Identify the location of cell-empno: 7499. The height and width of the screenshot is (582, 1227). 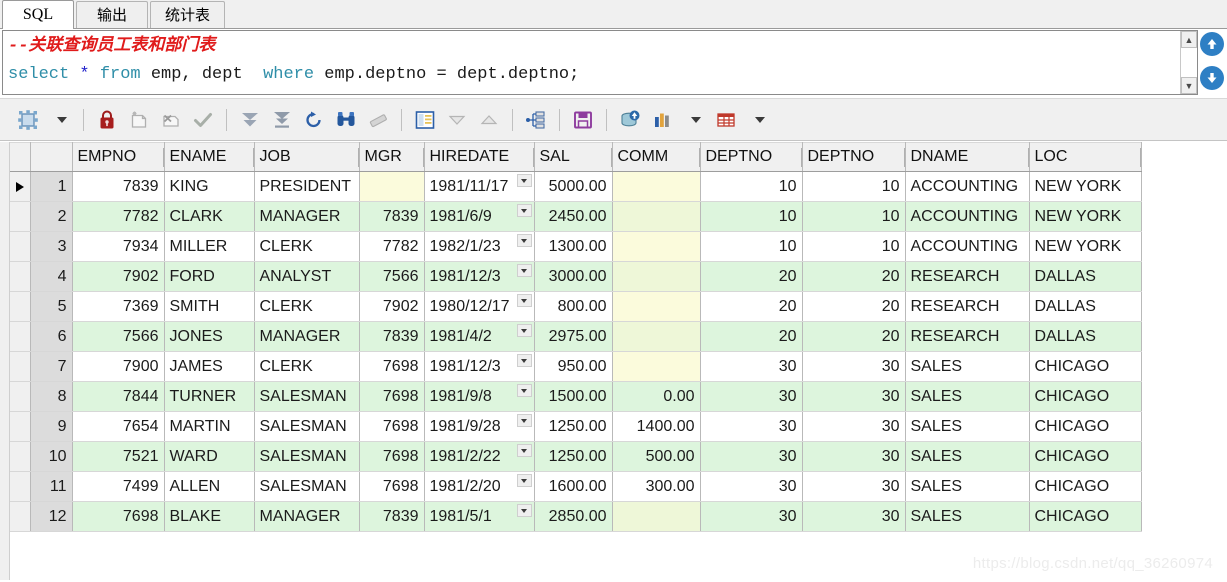
(118, 486).